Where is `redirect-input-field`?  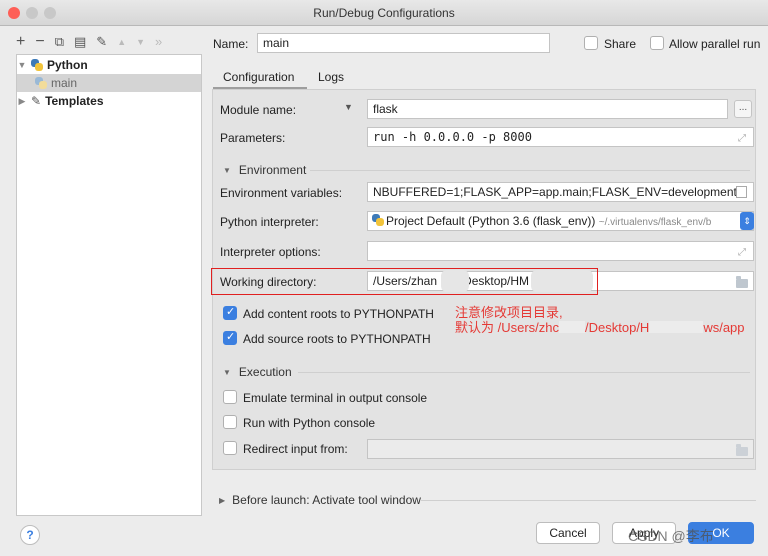
redirect-input-field is located at coordinates (560, 449).